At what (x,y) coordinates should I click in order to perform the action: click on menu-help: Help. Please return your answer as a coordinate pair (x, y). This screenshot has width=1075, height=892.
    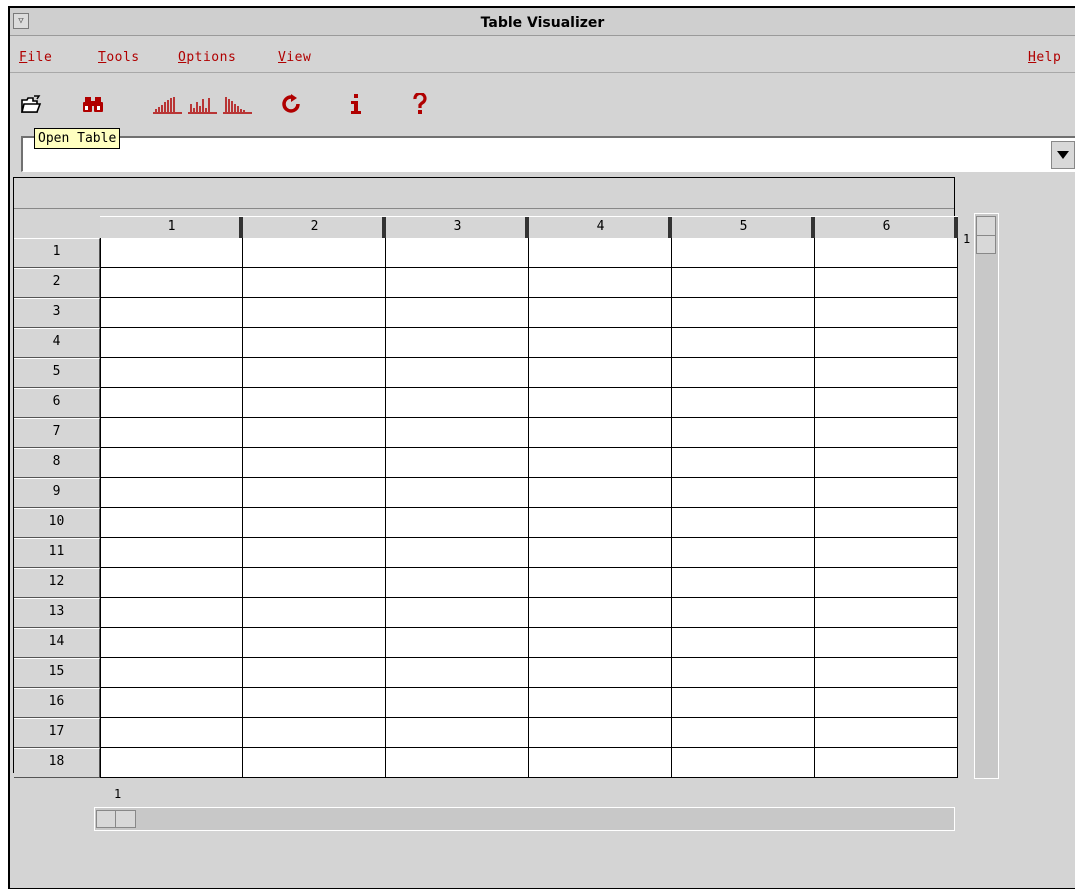
    Looking at the image, I should click on (1044, 57).